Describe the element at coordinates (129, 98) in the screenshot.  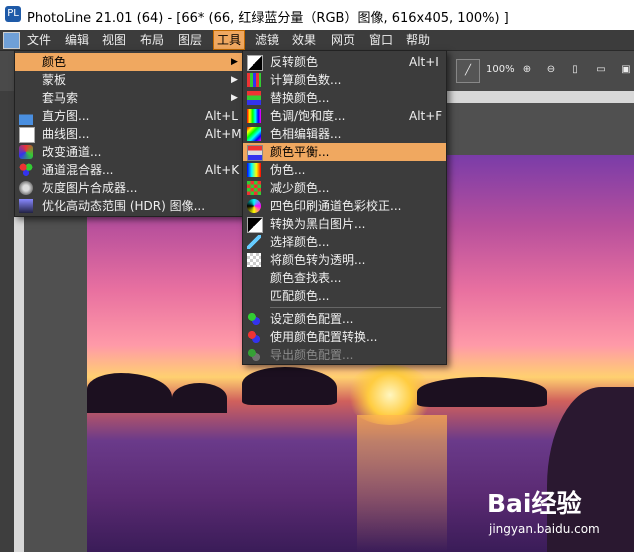
I see `menu_tools-item-2: 套马索 ▶` at that location.